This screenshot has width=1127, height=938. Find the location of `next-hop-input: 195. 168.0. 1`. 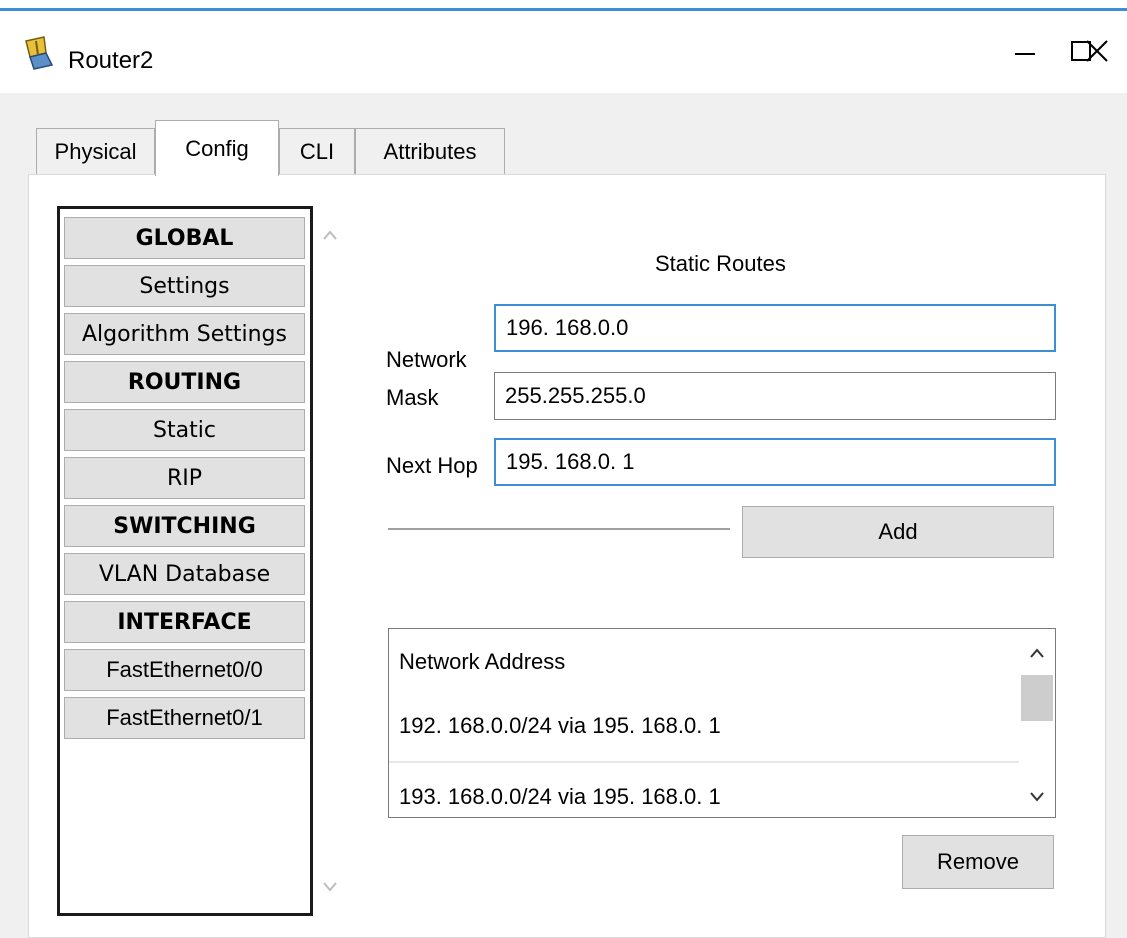

next-hop-input: 195. 168.0. 1 is located at coordinates (775, 462).